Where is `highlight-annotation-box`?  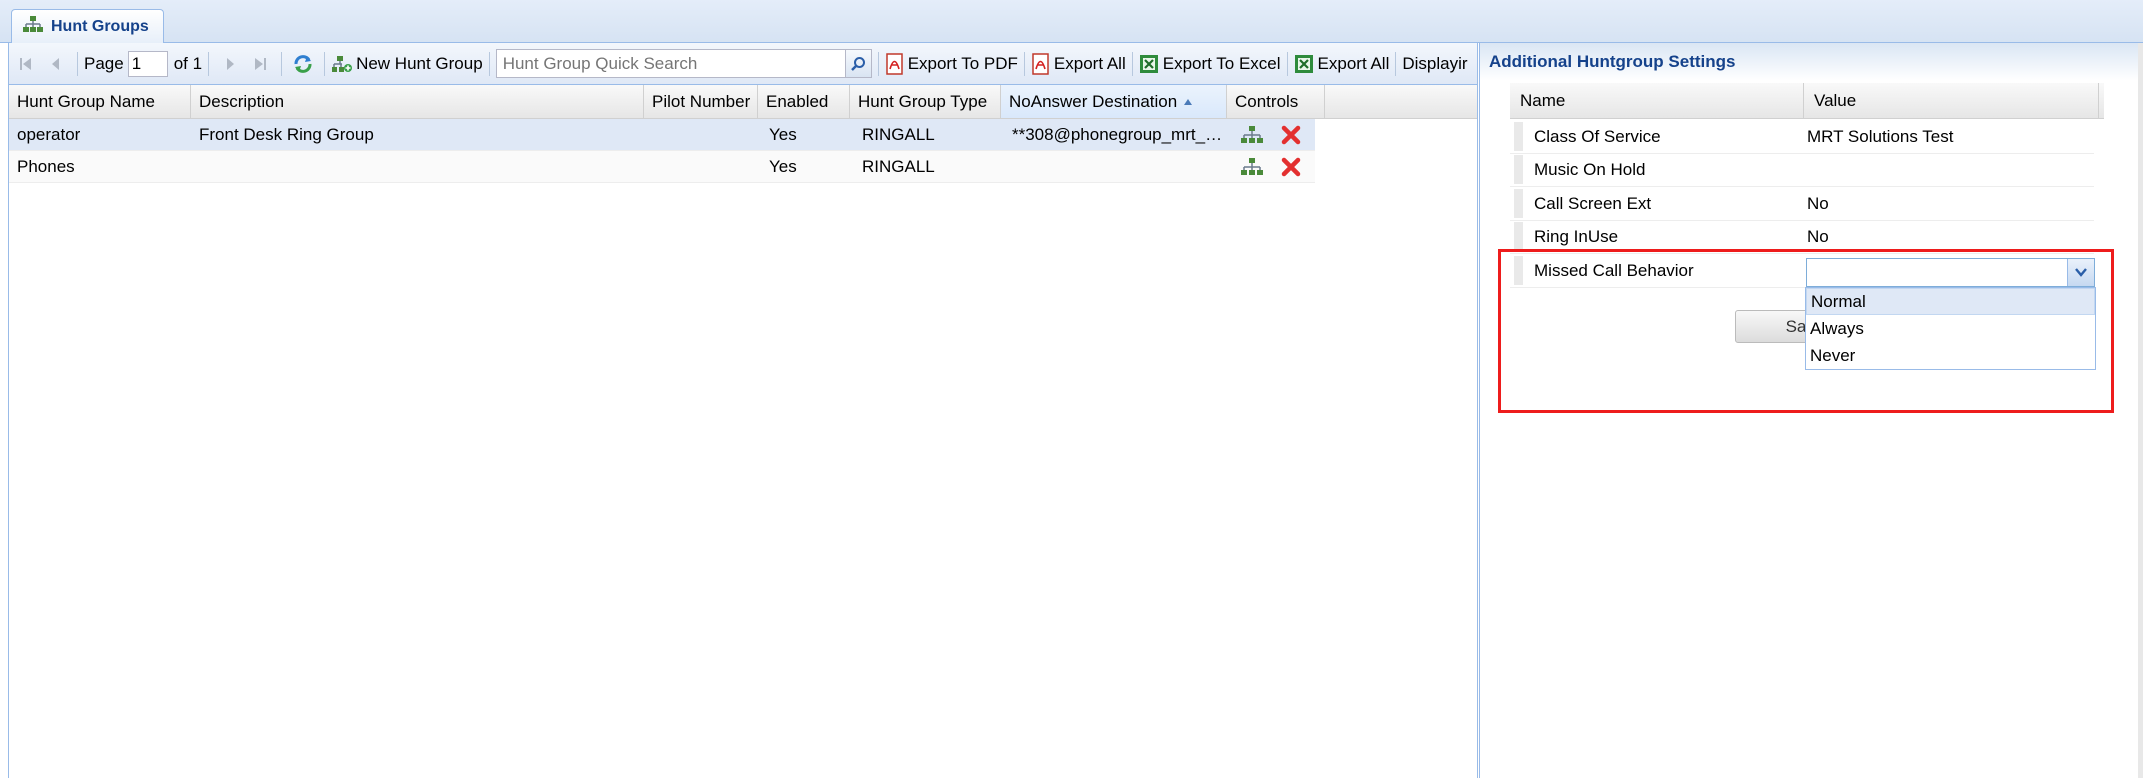
highlight-annotation-box is located at coordinates (1806, 331).